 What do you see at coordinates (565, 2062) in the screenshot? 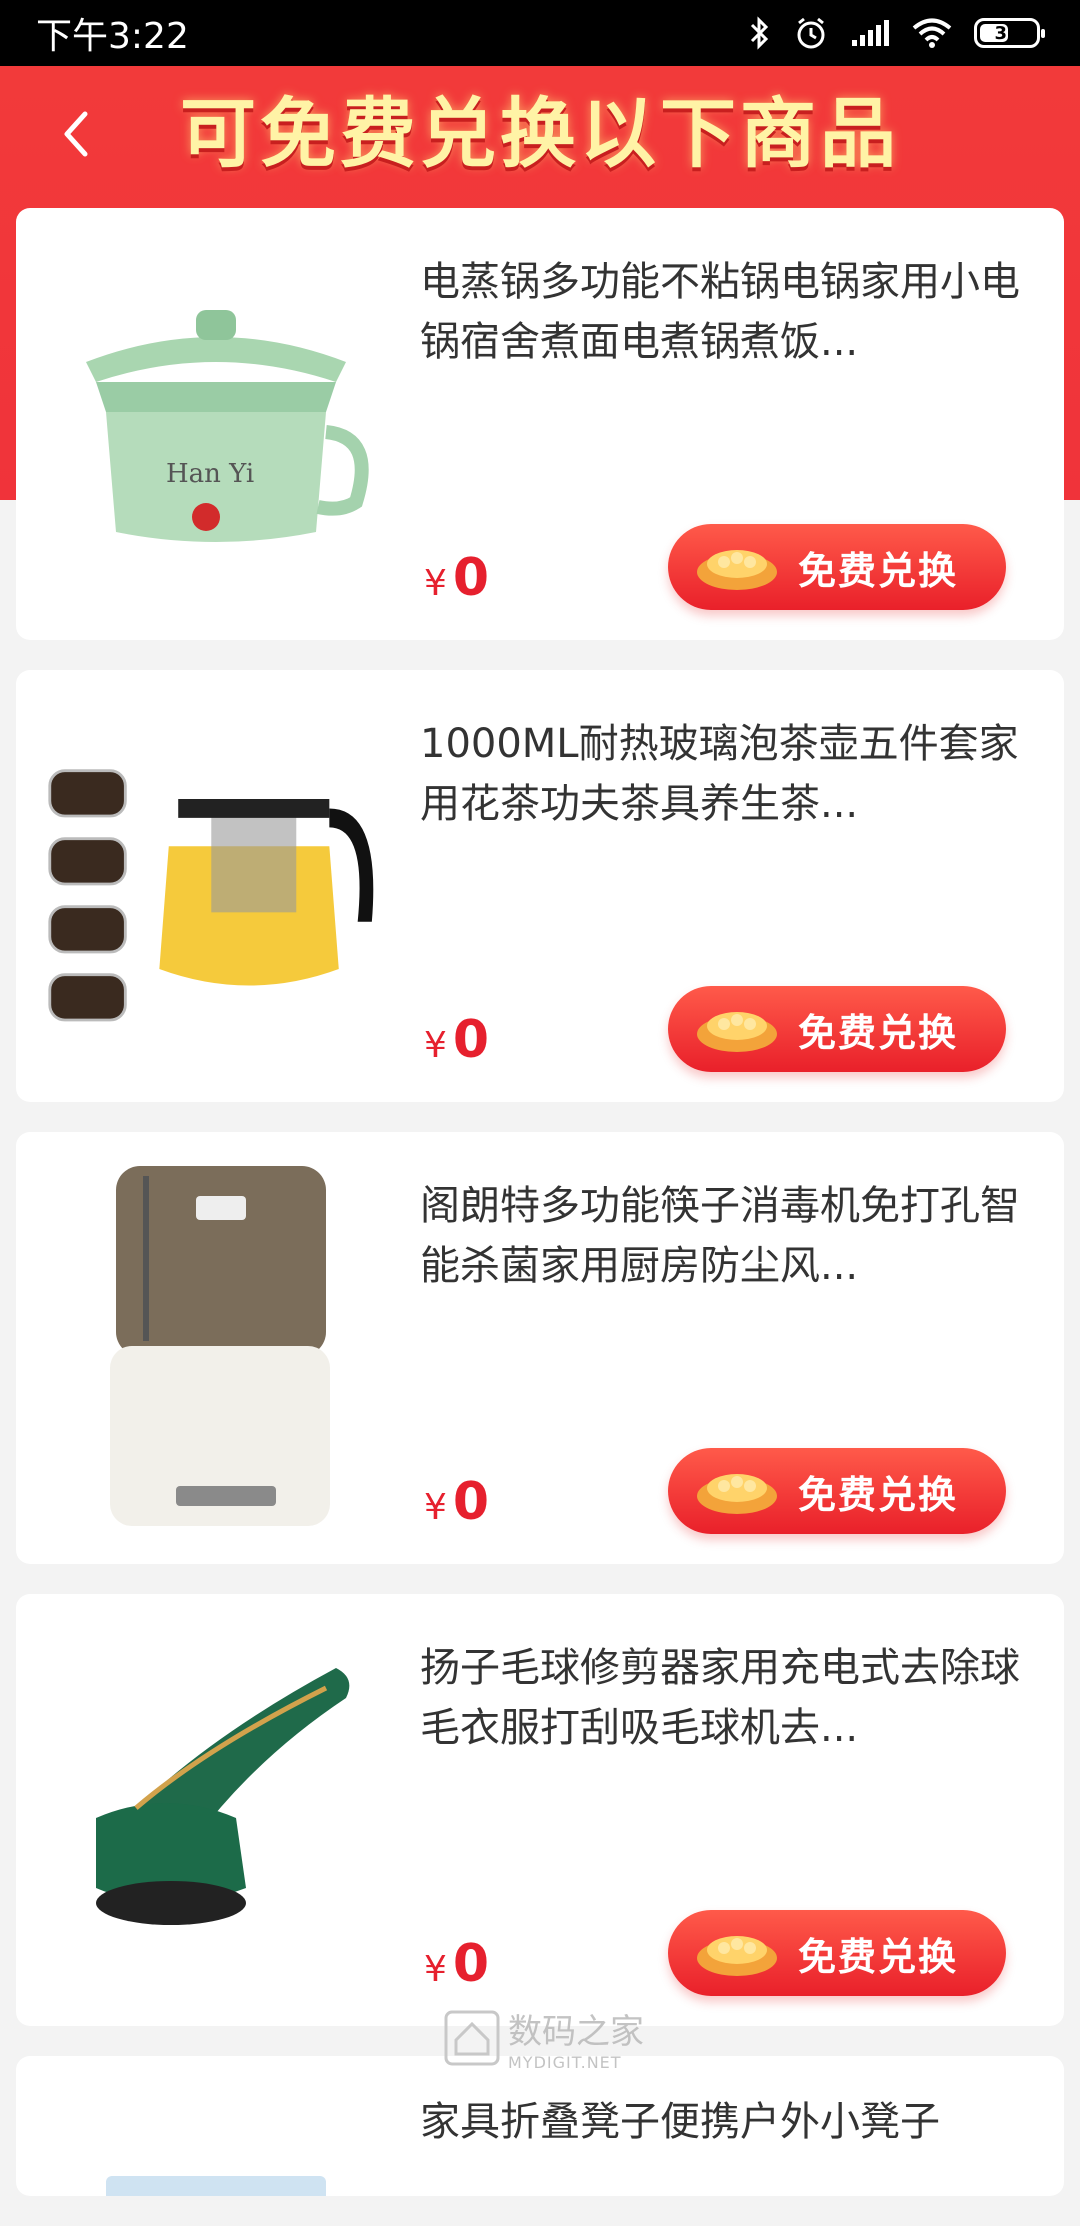
I see `watermark-sub: MYDIGIT.NET` at bounding box center [565, 2062].